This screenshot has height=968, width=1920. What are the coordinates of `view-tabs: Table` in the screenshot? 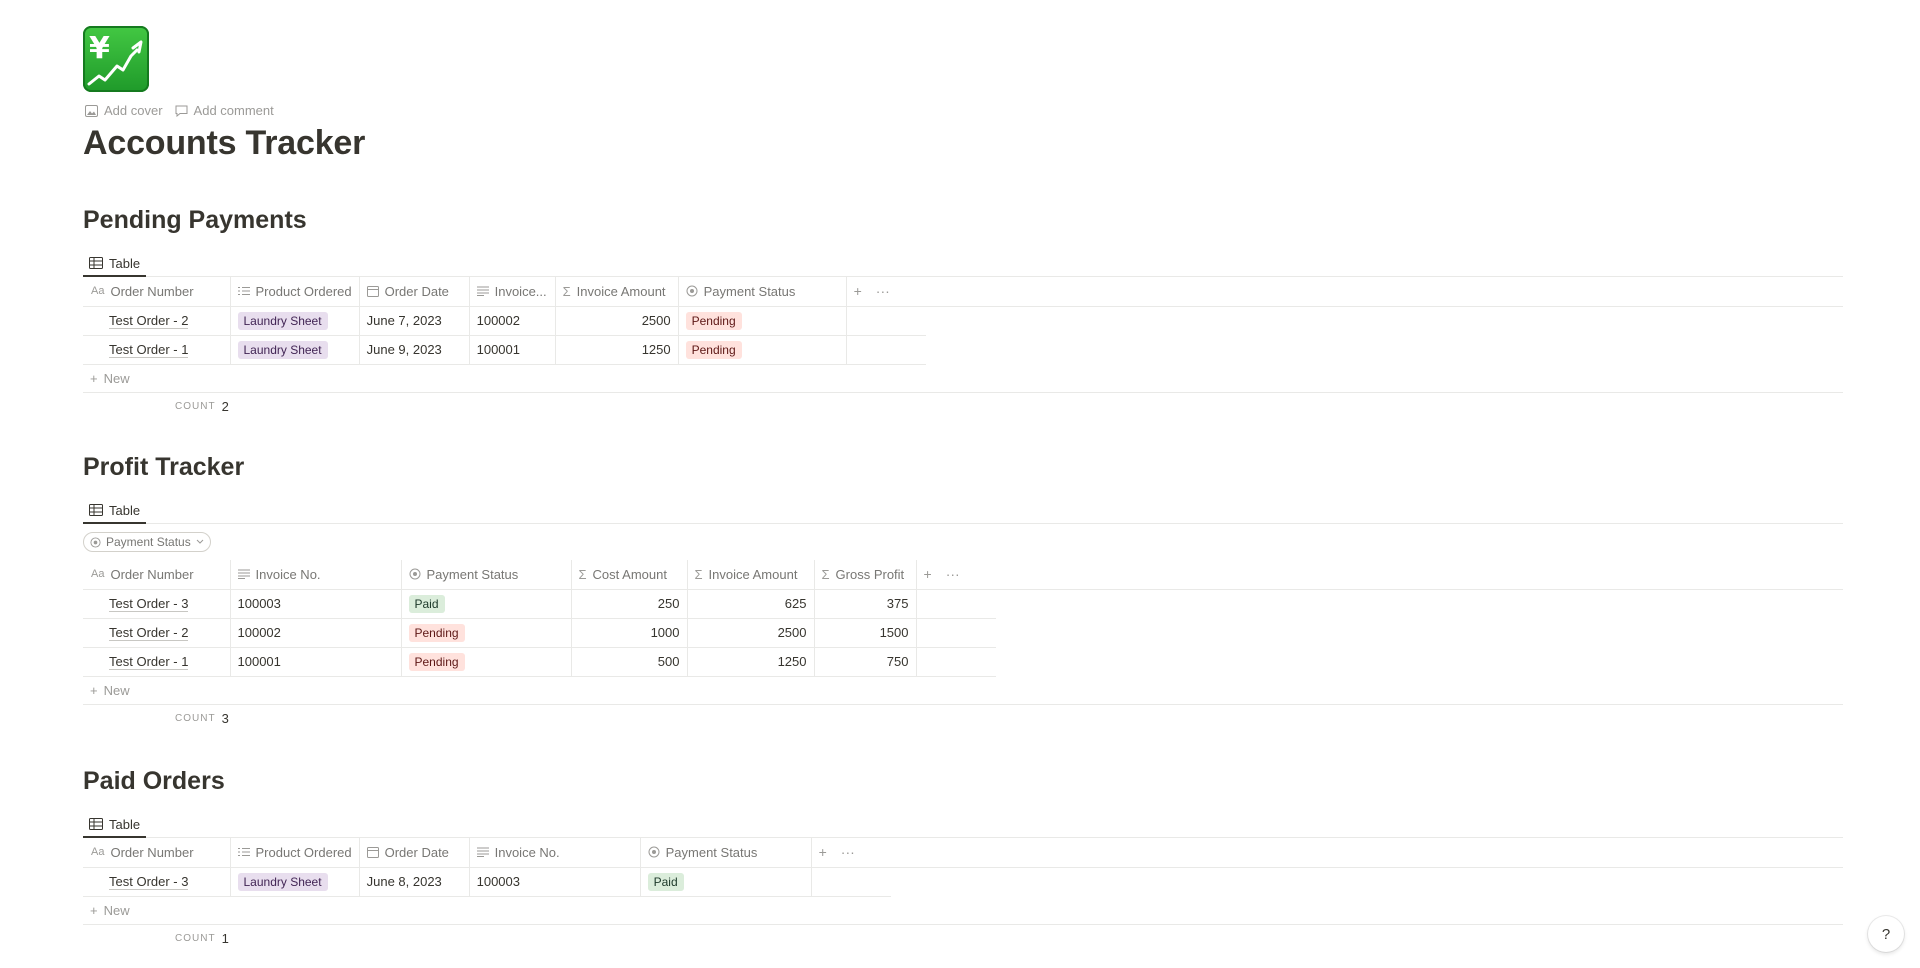 It's located at (963, 264).